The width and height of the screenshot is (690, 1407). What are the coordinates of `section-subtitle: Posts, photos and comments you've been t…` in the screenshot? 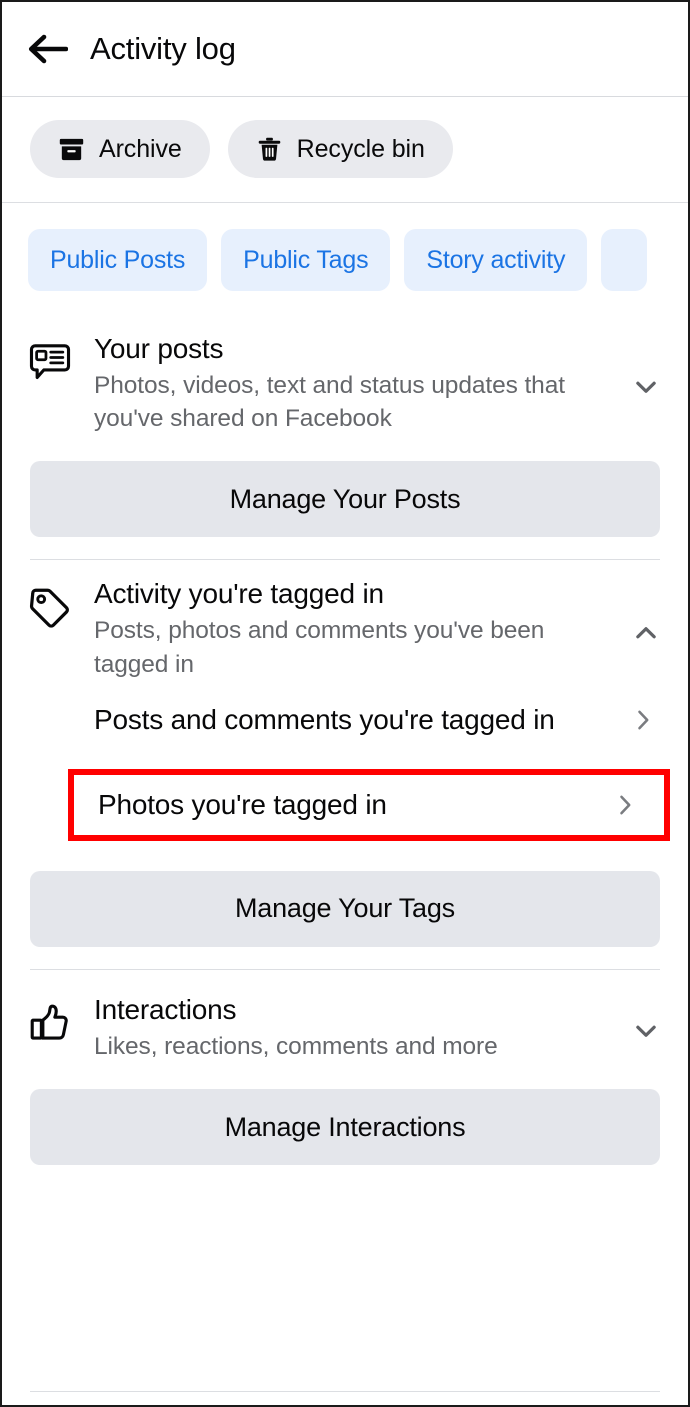 It's located at (319, 647).